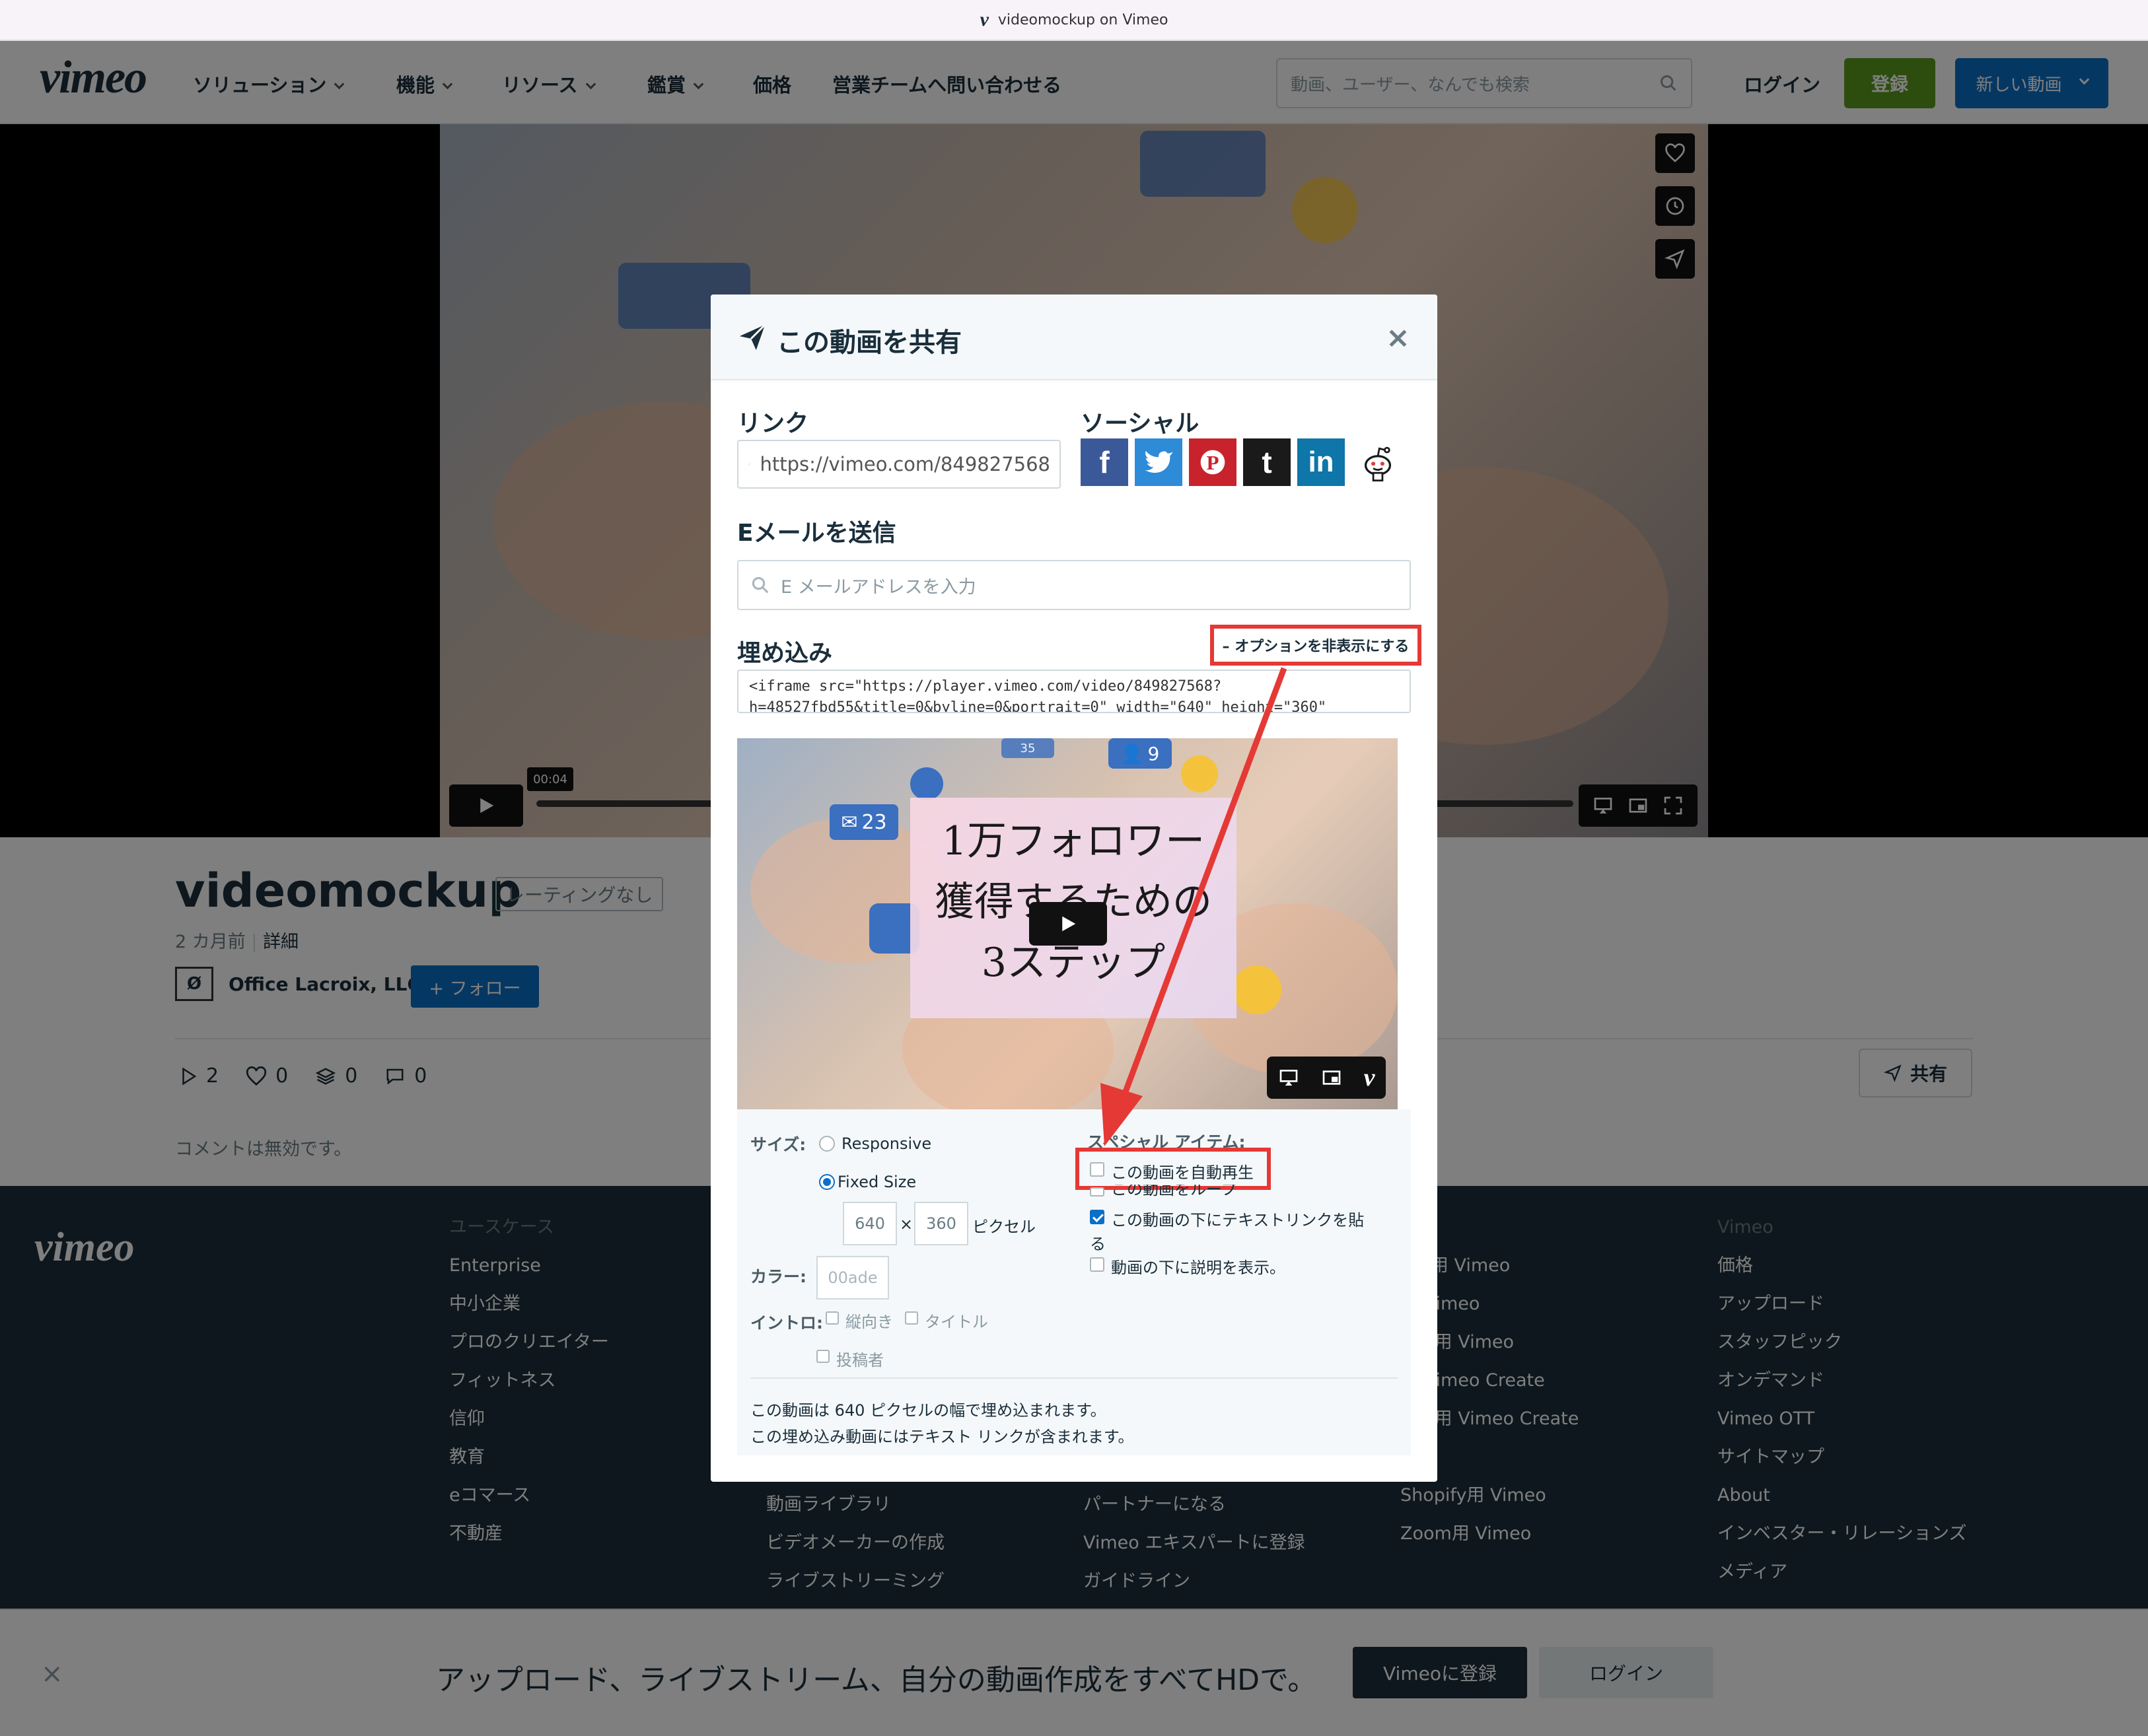 Image resolution: width=2148 pixels, height=1736 pixels. I want to click on email-placeholder: E メールアドレスを入力, so click(878, 587).